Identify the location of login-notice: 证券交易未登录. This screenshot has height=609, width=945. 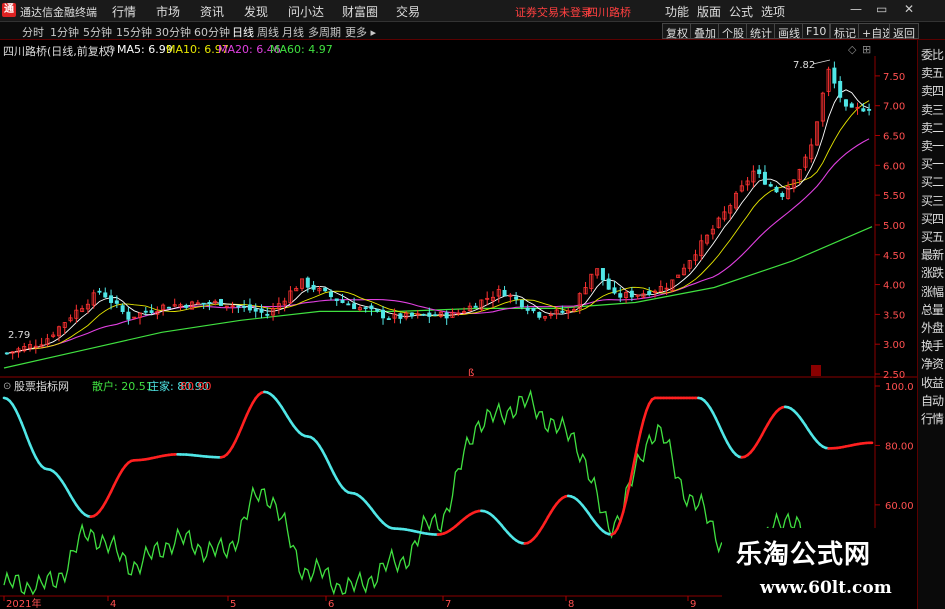
(553, 12).